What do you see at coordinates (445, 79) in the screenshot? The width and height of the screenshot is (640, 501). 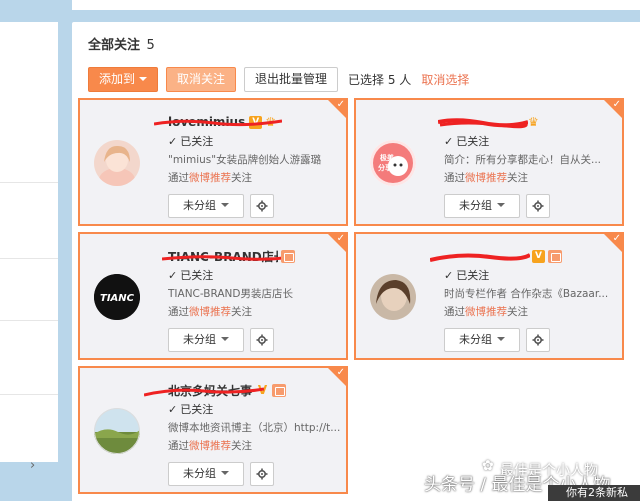 I see `cancel-selection-link: 取消选择` at bounding box center [445, 79].